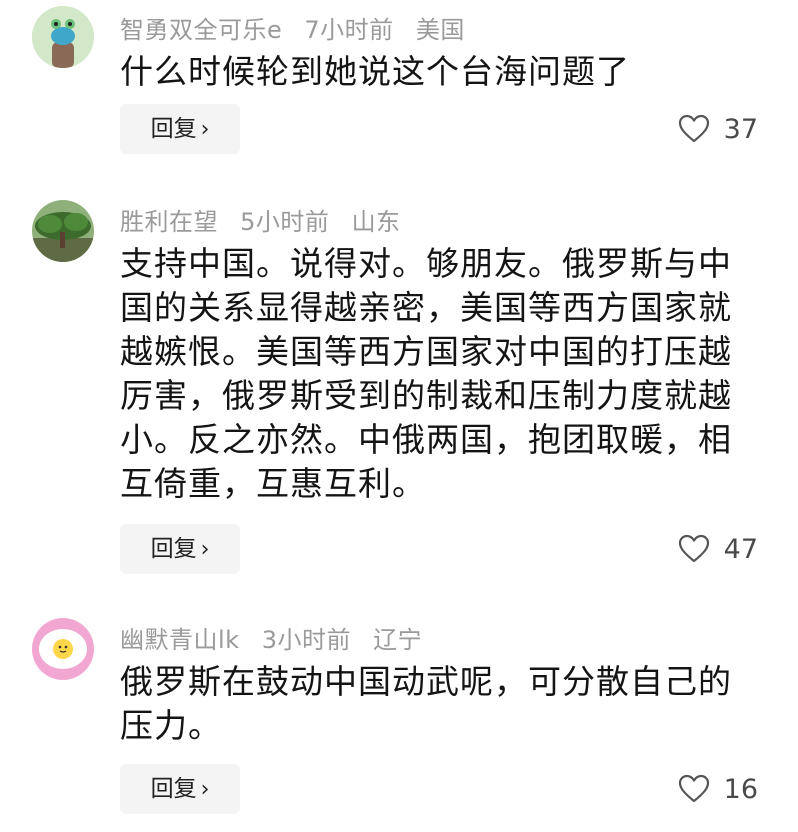  I want to click on like-count: 16, so click(740, 789).